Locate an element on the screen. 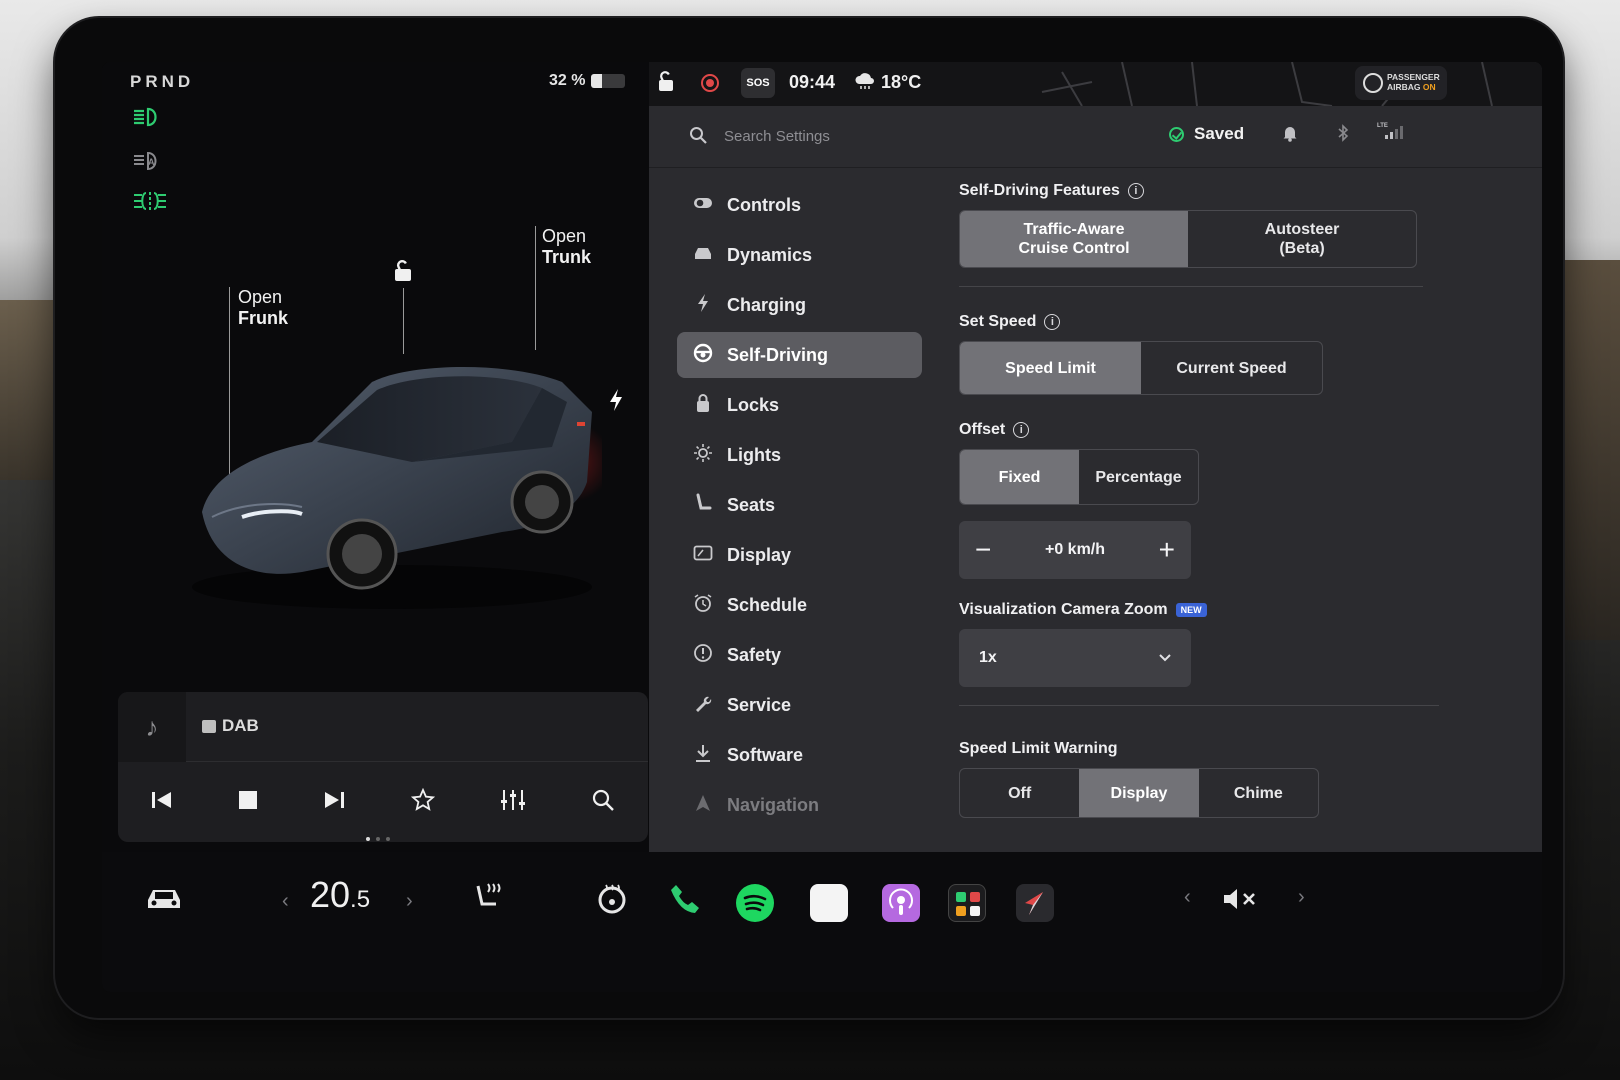 This screenshot has height=1080, width=1620. camera-zoom-dropdown: 1x is located at coordinates (1075, 658).